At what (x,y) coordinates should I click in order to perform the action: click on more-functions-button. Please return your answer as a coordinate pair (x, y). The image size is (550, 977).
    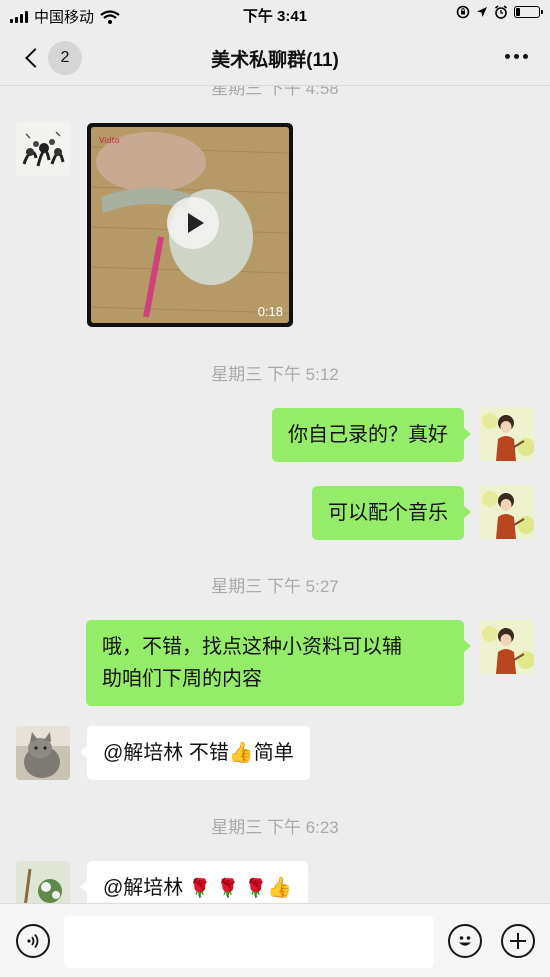
    Looking at the image, I should click on (518, 941).